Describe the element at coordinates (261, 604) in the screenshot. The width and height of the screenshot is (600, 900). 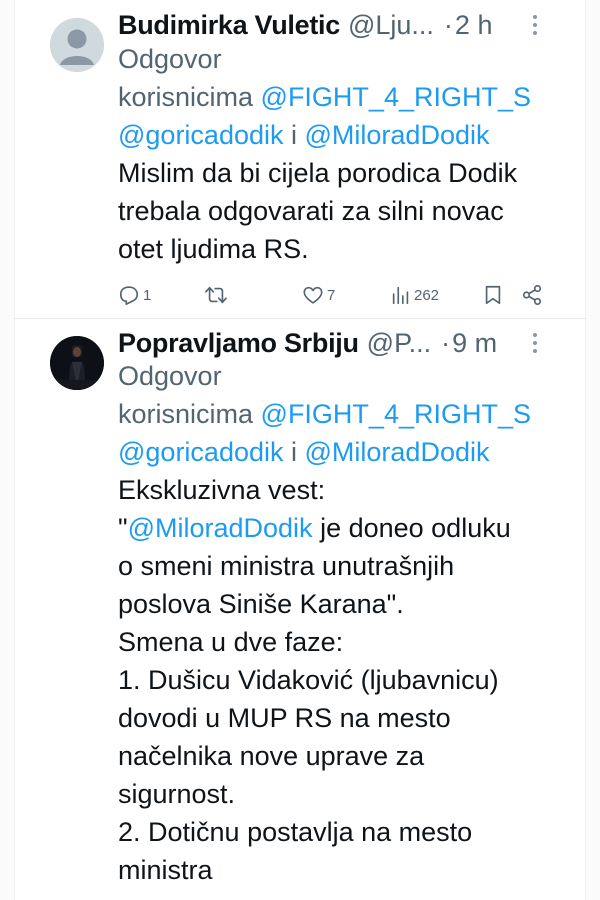
I see `tweet-text-line: poslova Siniše Karana".` at that location.